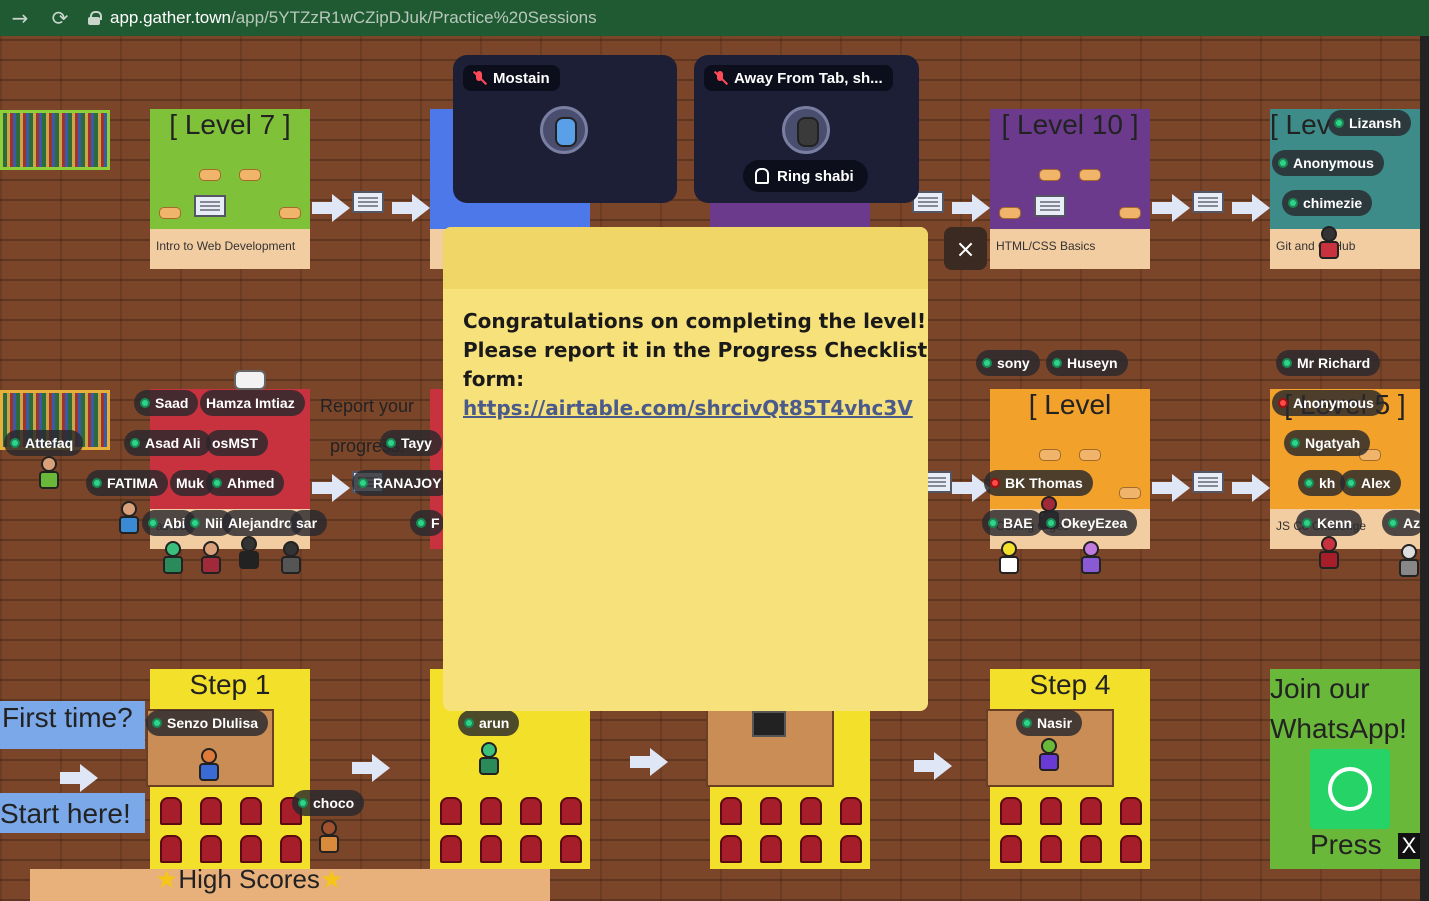  I want to click on video-tile-label: Mostain, so click(511, 78).